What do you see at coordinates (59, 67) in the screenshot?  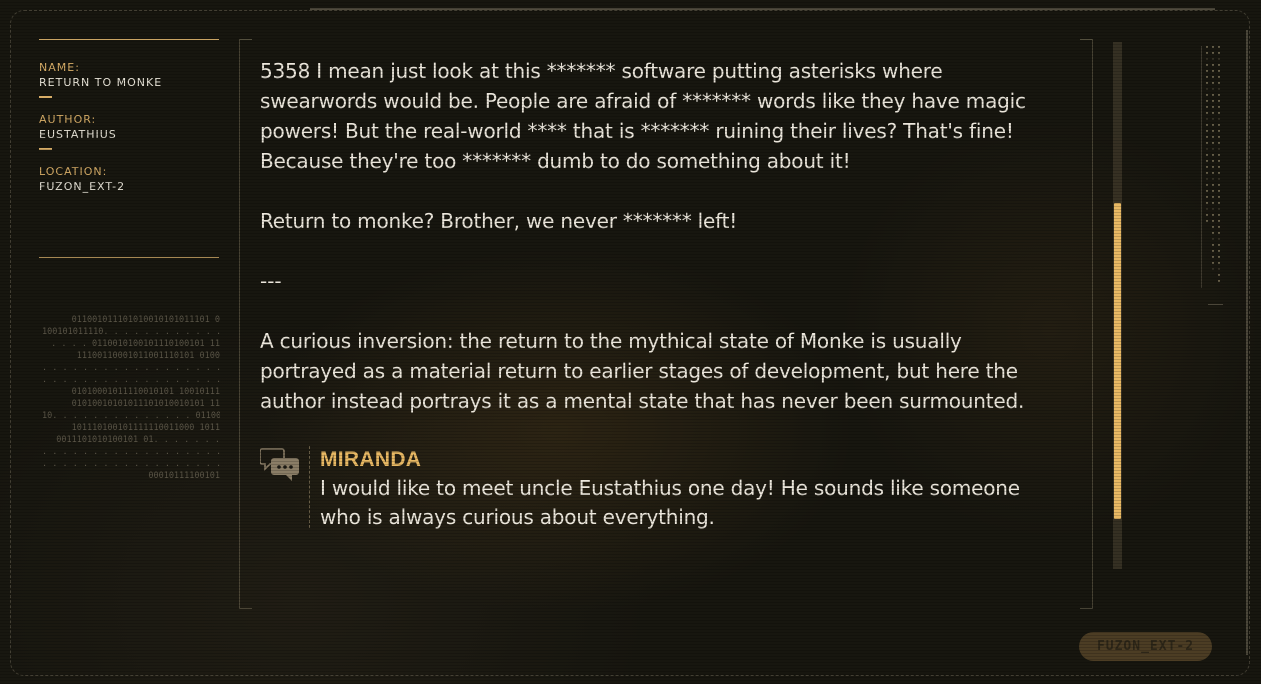 I see `name-label: NAME:` at bounding box center [59, 67].